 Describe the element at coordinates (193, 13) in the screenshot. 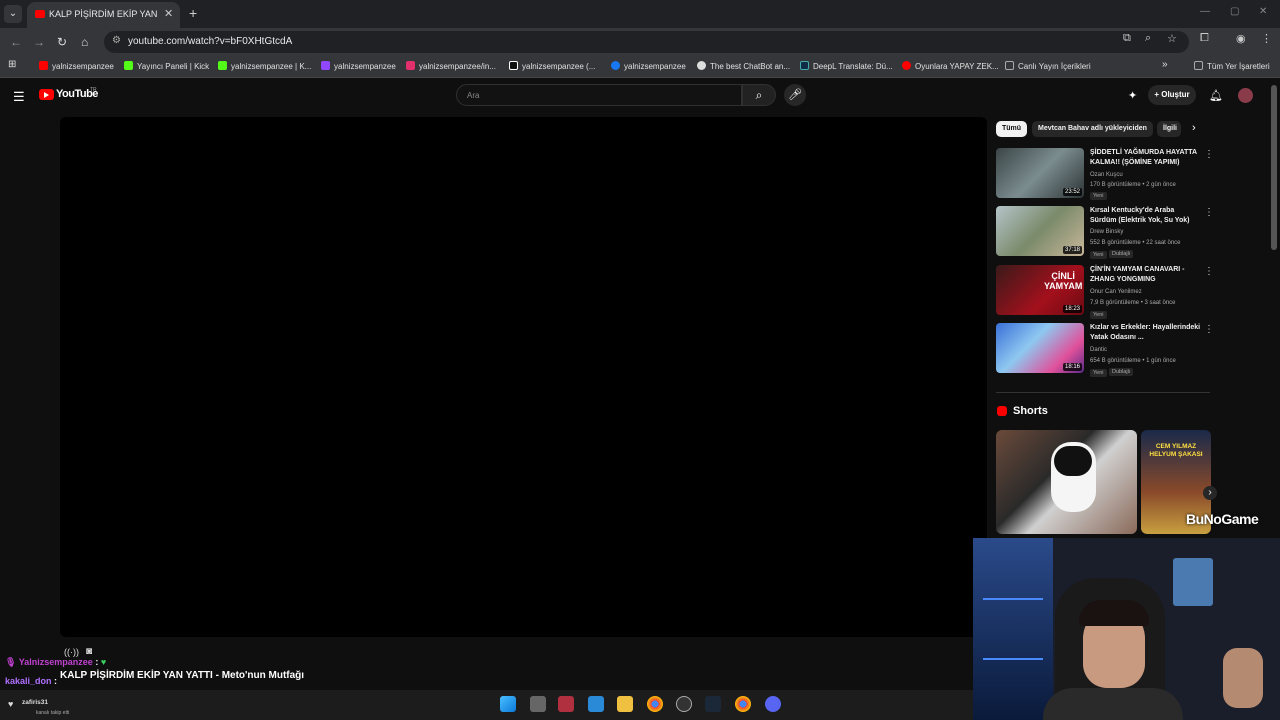

I see `new-tab-icon: +` at that location.